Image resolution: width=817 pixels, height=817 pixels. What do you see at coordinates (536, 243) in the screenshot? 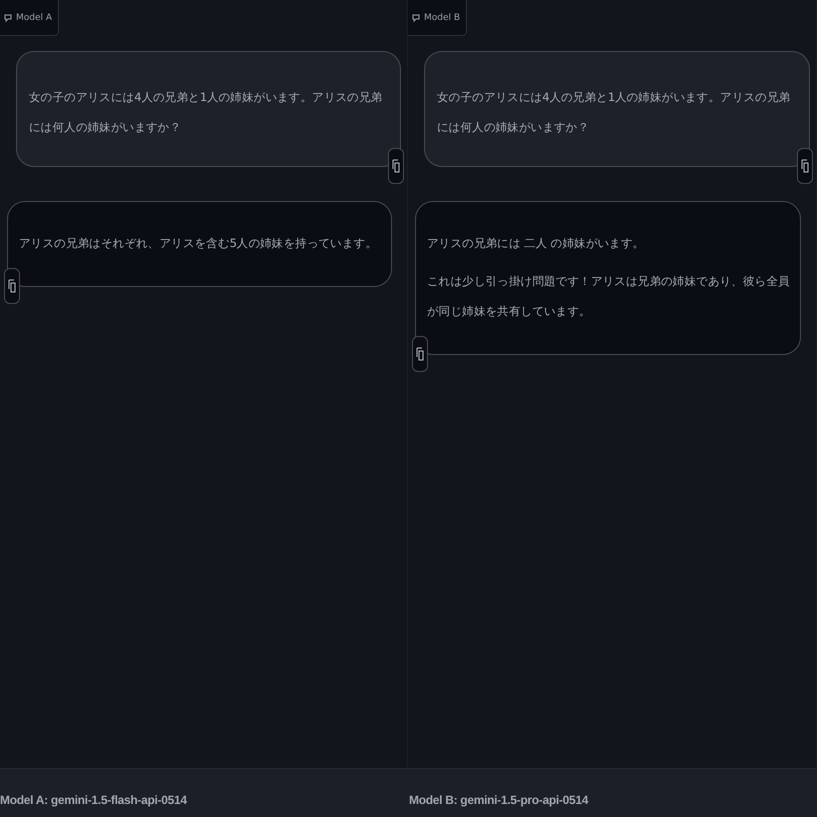
I see `message-text: アリスの兄弟には 二人 の姉妹がいます。` at bounding box center [536, 243].